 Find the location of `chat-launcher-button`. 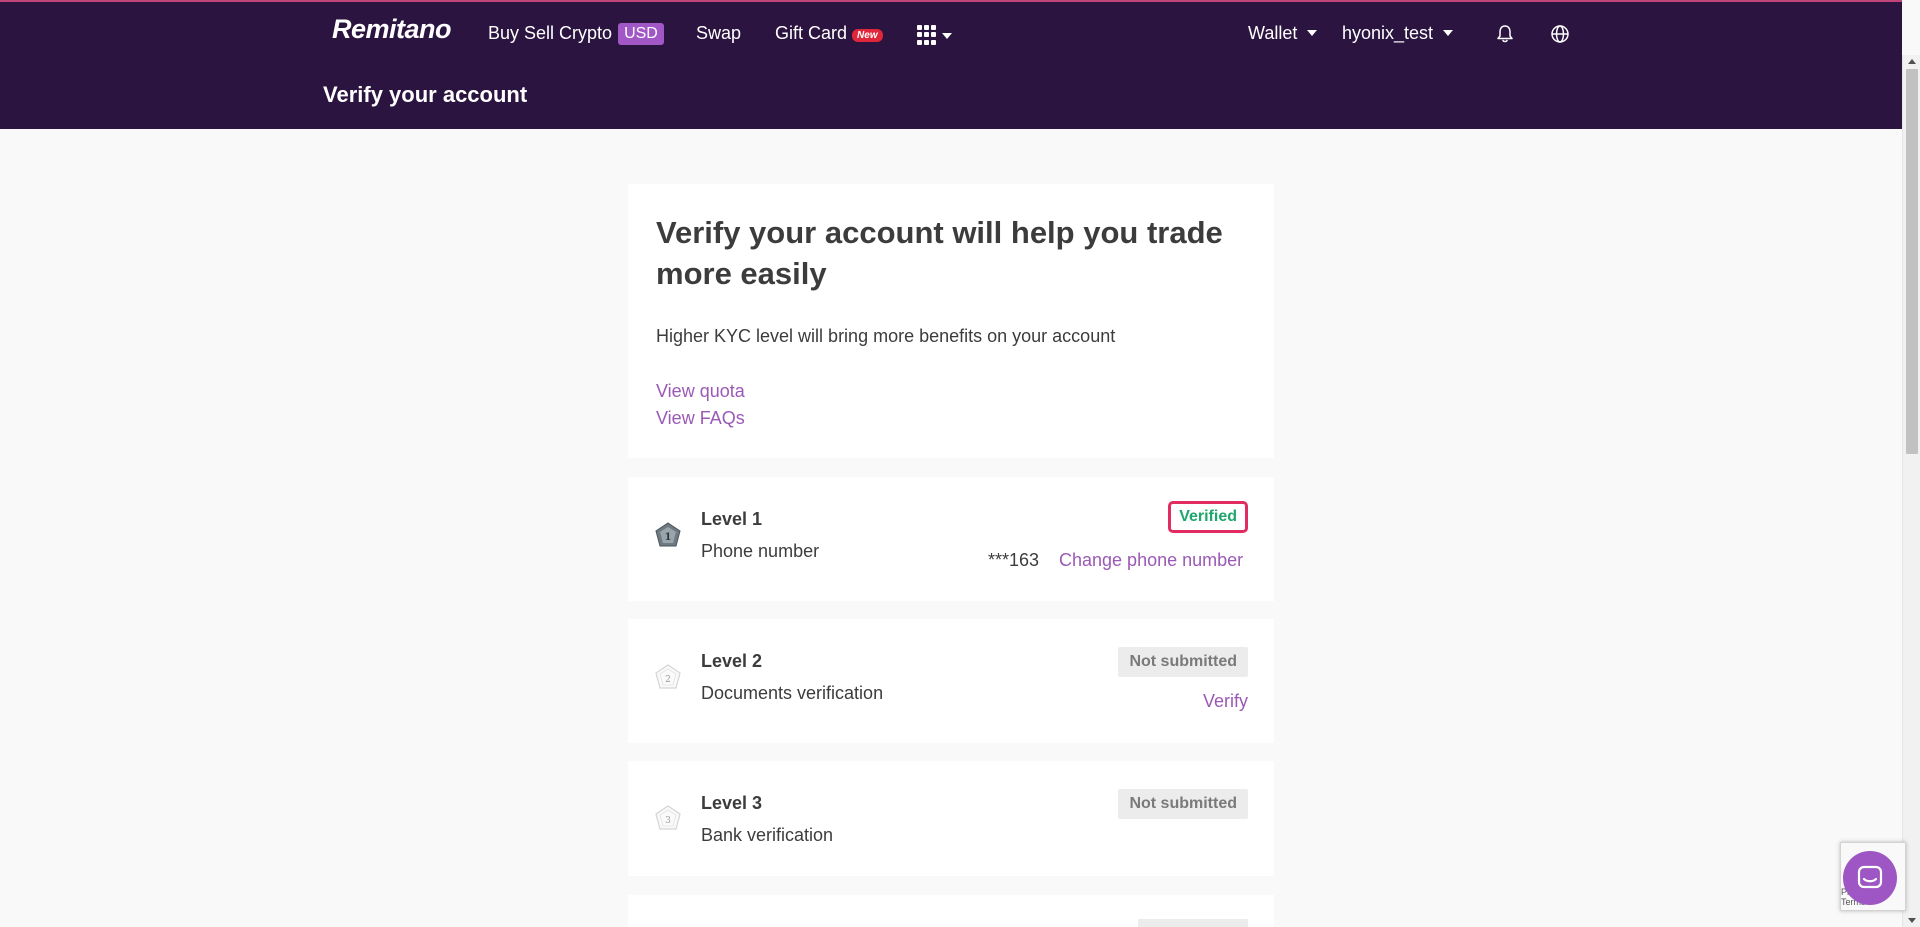

chat-launcher-button is located at coordinates (1870, 878).